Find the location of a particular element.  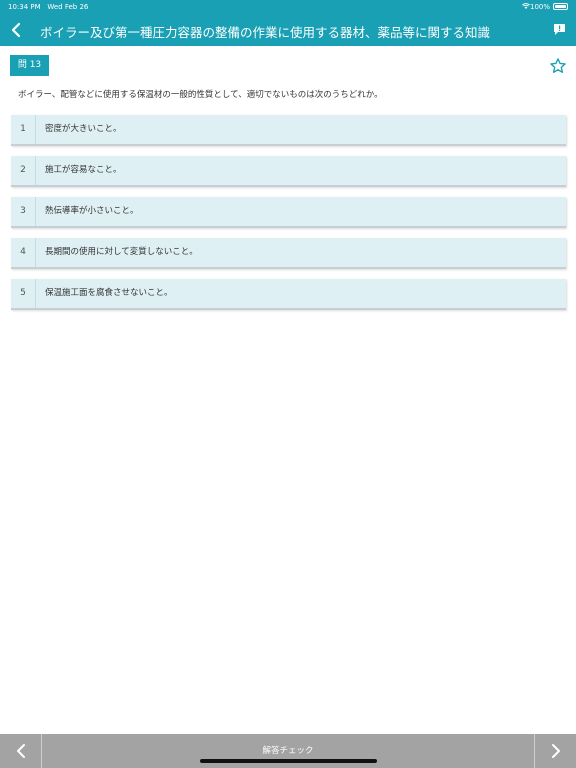

home-indicator is located at coordinates (288, 761).